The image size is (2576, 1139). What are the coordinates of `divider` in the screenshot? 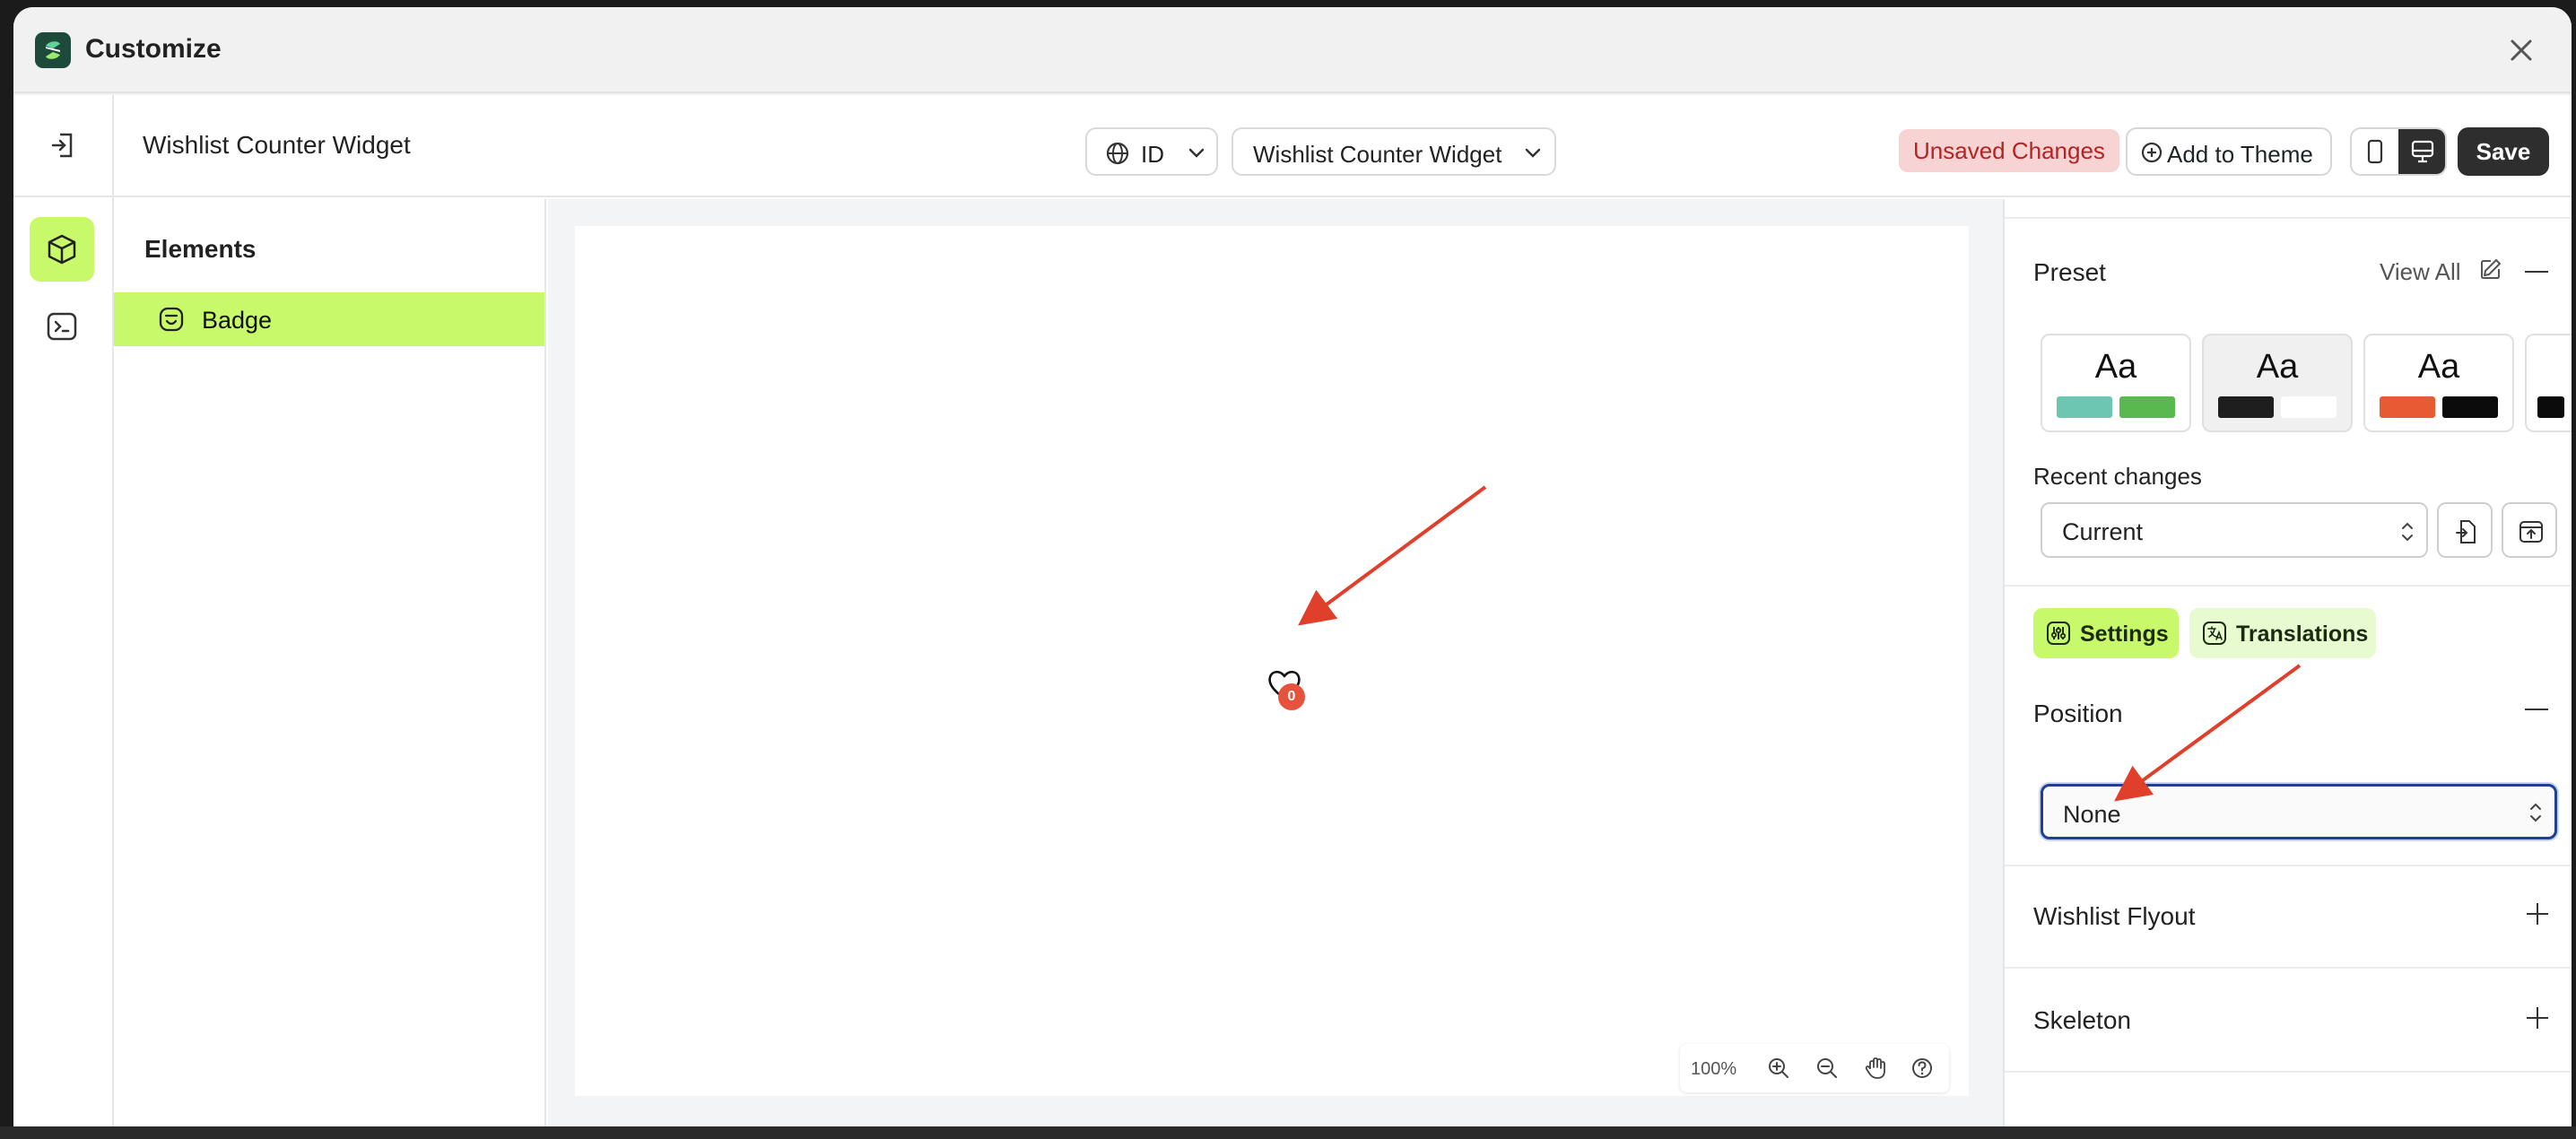 It's located at (2288, 586).